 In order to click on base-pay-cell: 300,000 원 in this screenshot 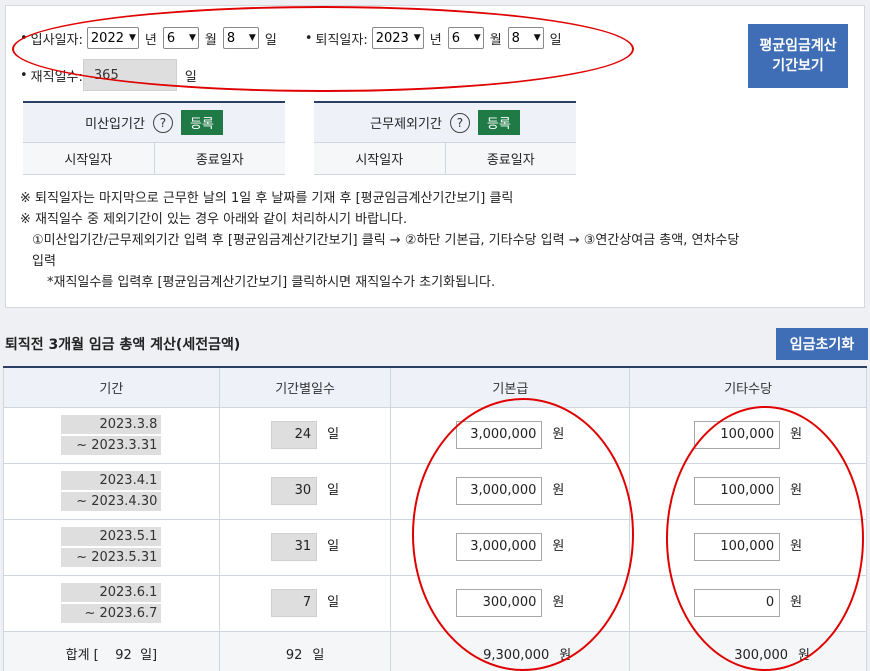, I will do `click(510, 603)`.